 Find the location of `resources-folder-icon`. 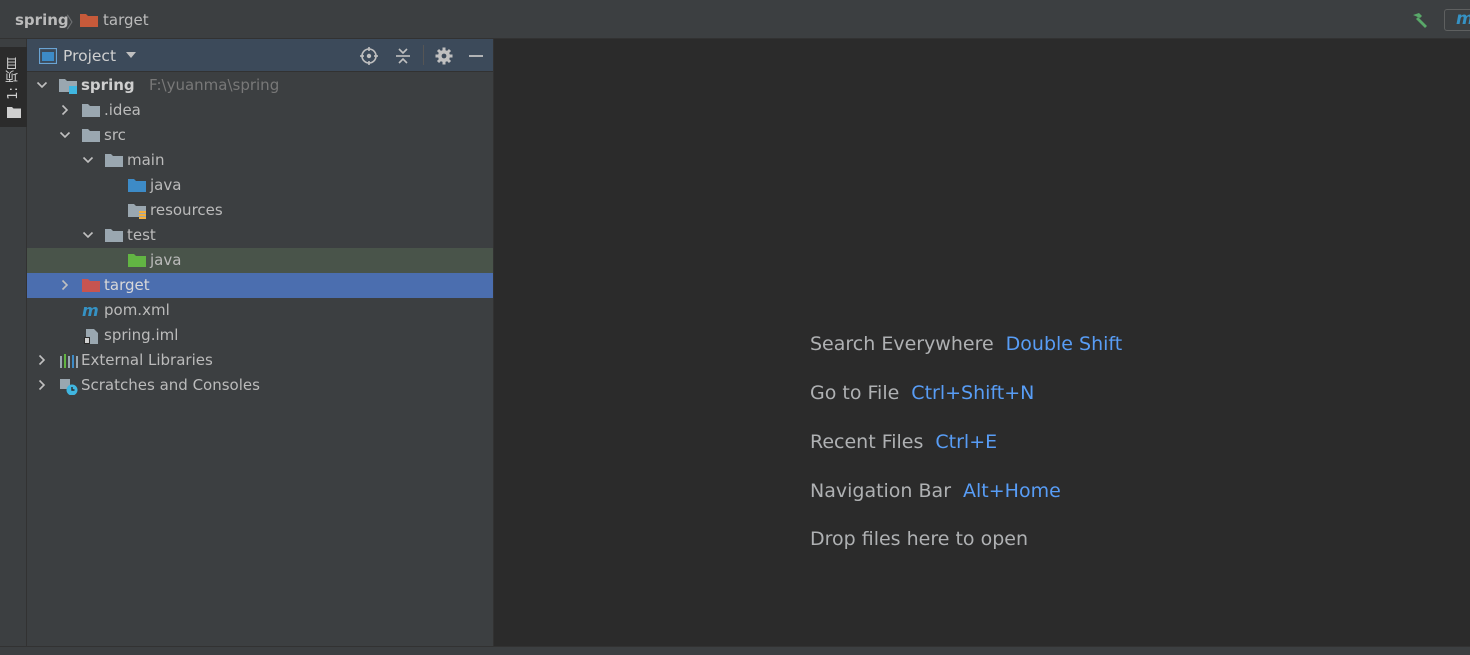

resources-folder-icon is located at coordinates (137, 211).